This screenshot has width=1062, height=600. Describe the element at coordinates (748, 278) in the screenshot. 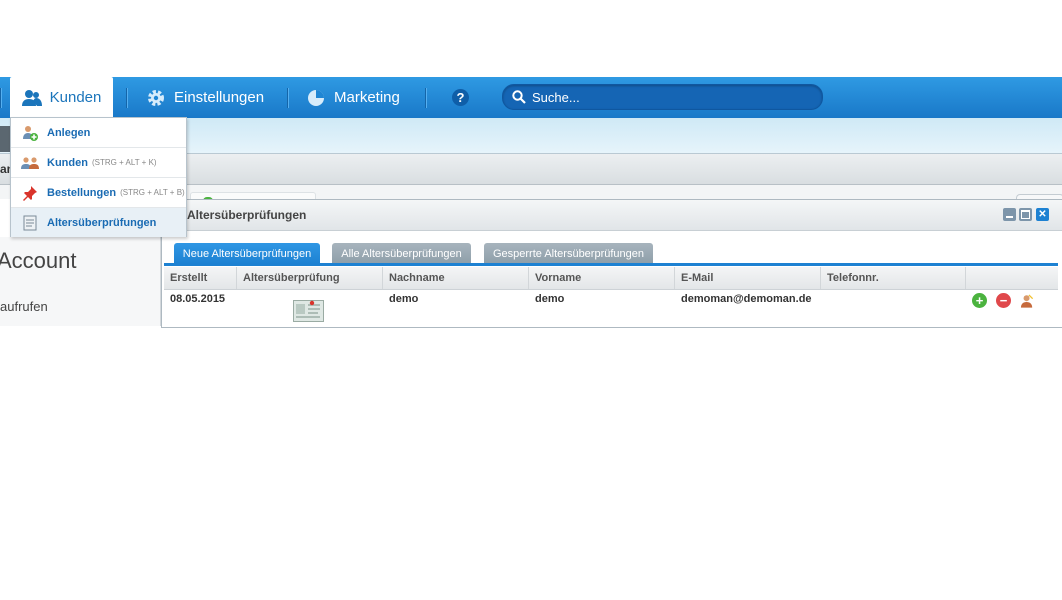

I see `column-header-email: E-Mail` at that location.